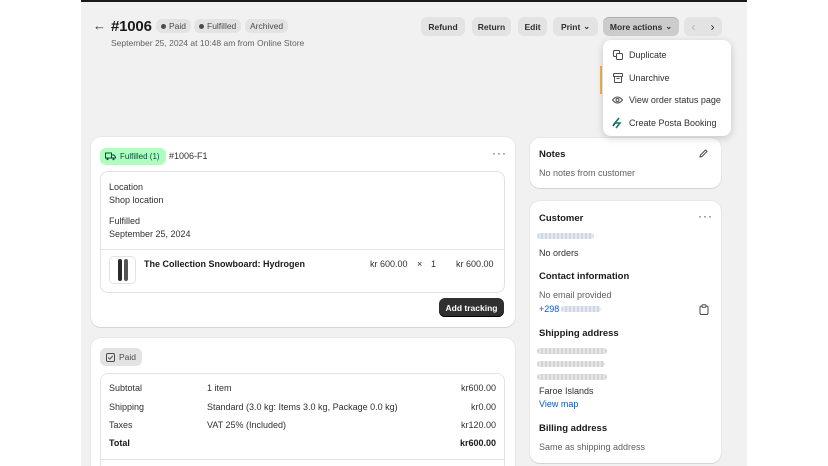  I want to click on paid-status-label: Paid, so click(128, 357).